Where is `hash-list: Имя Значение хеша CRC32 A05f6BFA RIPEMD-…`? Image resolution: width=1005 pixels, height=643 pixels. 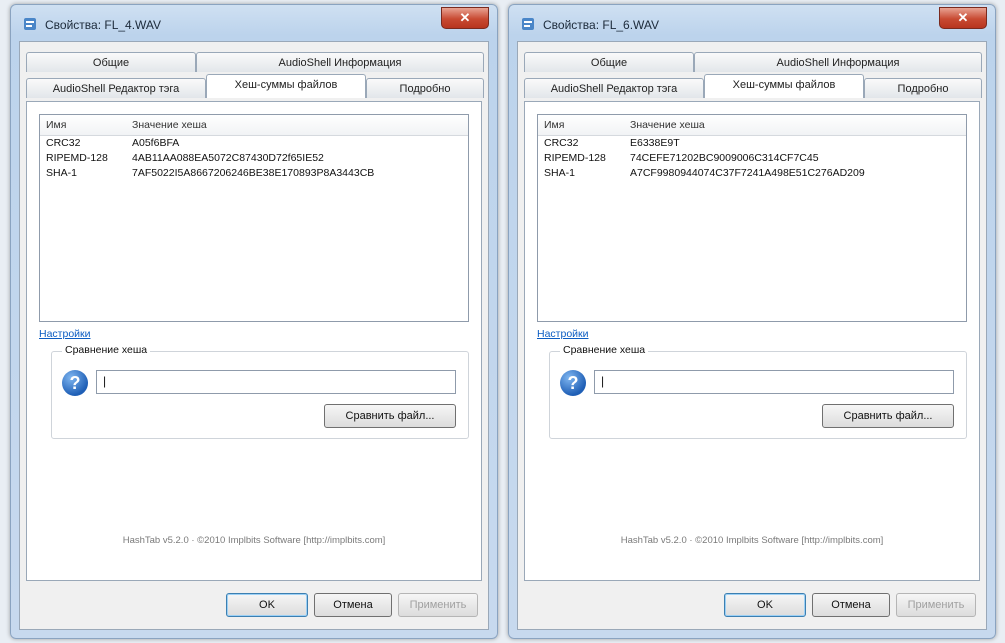 hash-list: Имя Значение хеша CRC32 A05f6BFA RIPEMD-… is located at coordinates (254, 218).